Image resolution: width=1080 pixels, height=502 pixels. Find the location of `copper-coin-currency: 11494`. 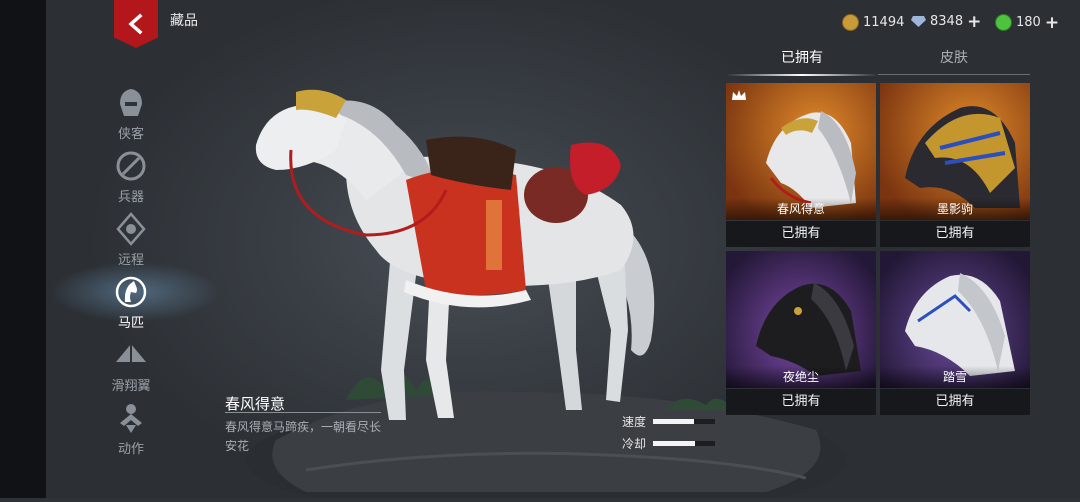

copper-coin-currency: 11494 is located at coordinates (873, 22).